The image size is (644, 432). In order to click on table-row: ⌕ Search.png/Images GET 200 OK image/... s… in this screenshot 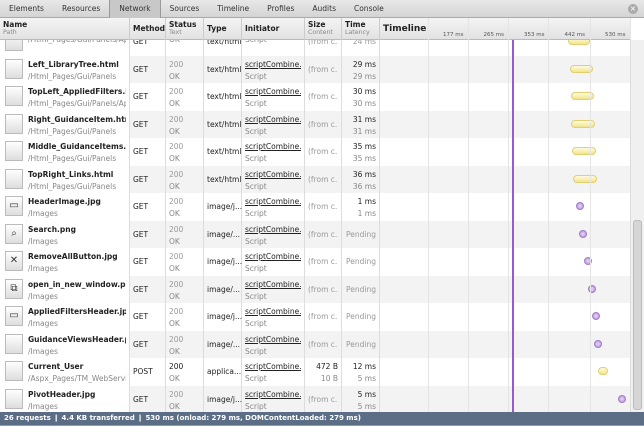, I will do `click(315, 234)`.